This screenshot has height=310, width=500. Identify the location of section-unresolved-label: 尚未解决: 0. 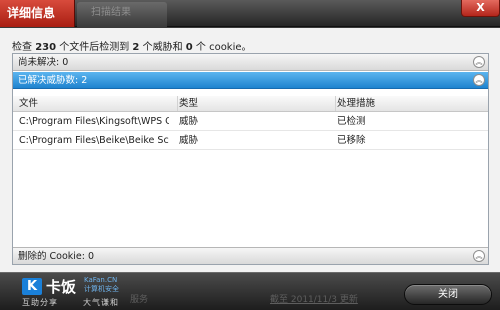
(43, 62).